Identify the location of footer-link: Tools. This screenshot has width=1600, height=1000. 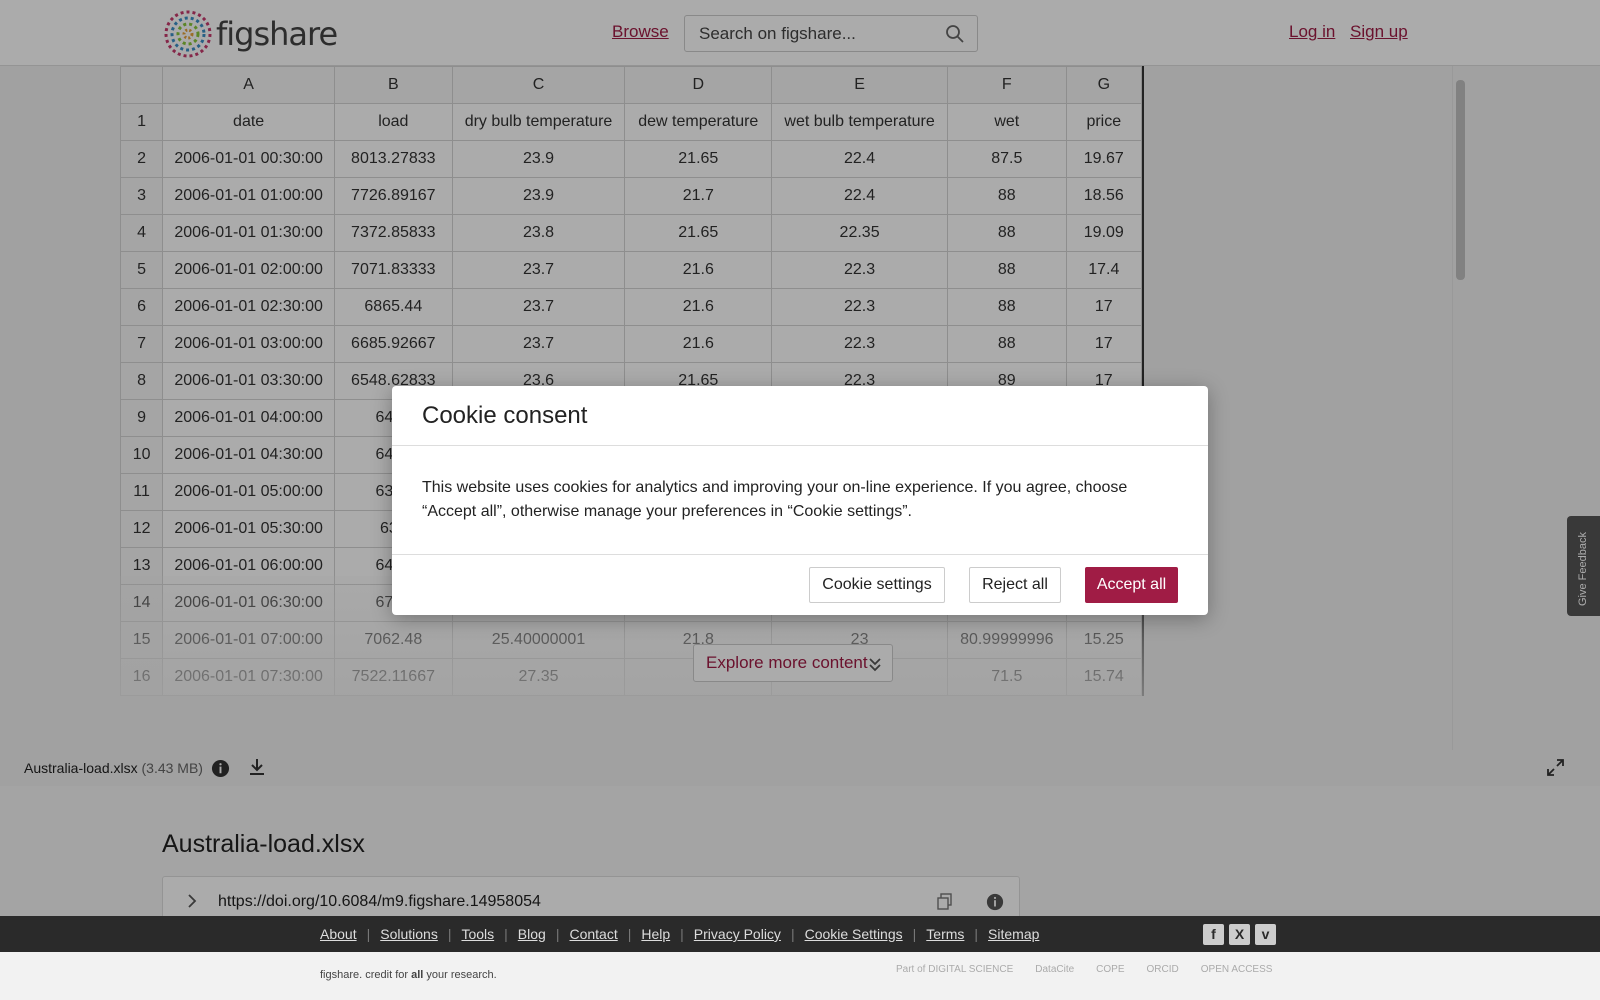
(477, 934).